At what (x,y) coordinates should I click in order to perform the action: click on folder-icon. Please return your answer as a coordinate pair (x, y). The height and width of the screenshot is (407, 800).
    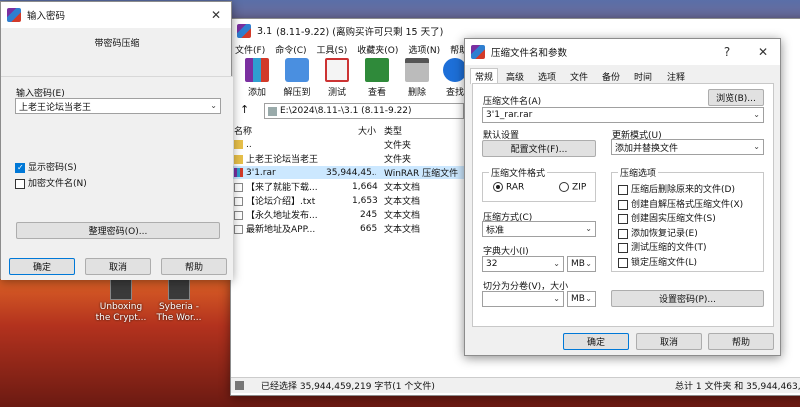
    Looking at the image, I should click on (238, 144).